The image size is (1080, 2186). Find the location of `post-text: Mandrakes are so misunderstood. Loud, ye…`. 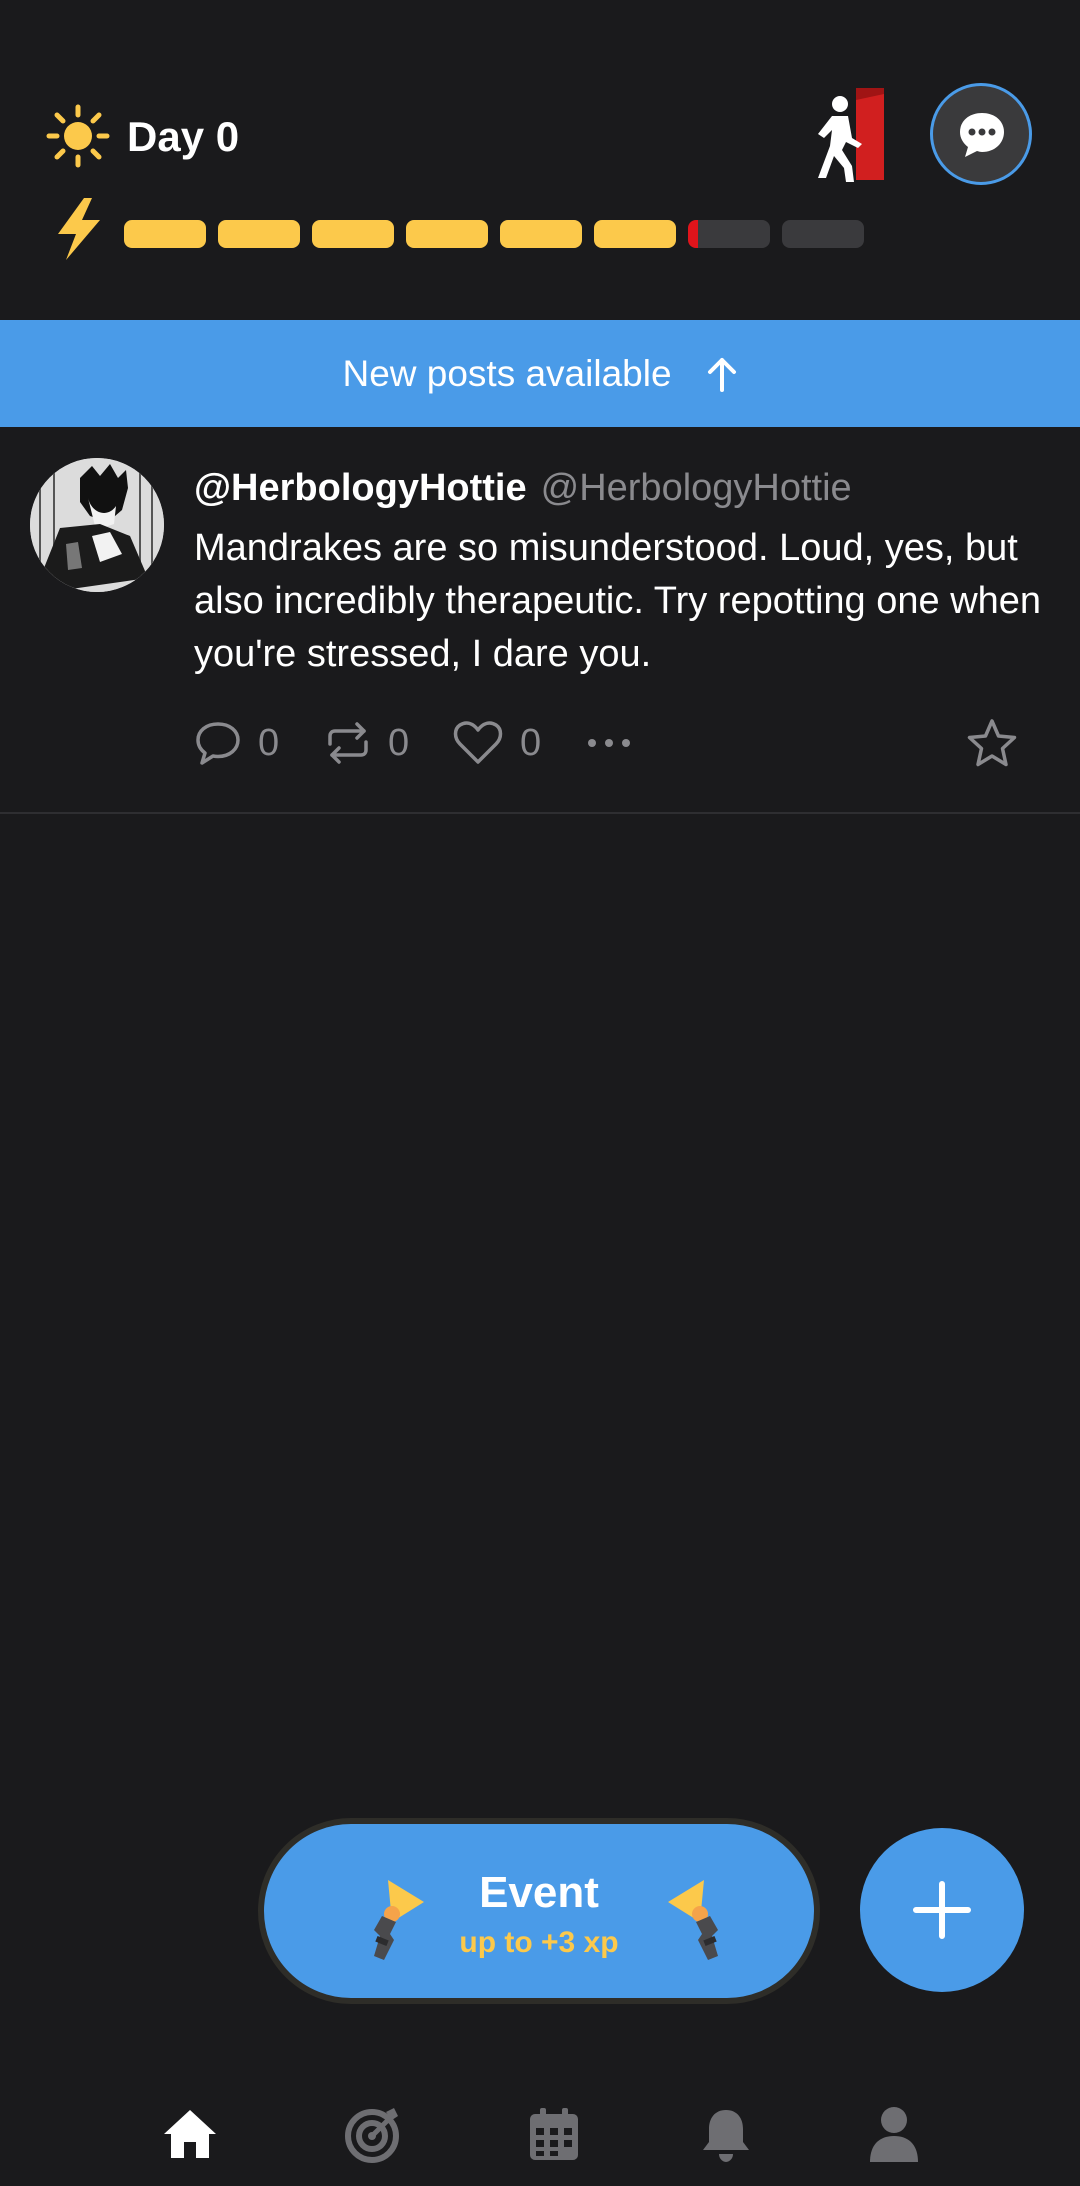

post-text: Mandrakes are so misunderstood. Loud, ye… is located at coordinates (618, 601).